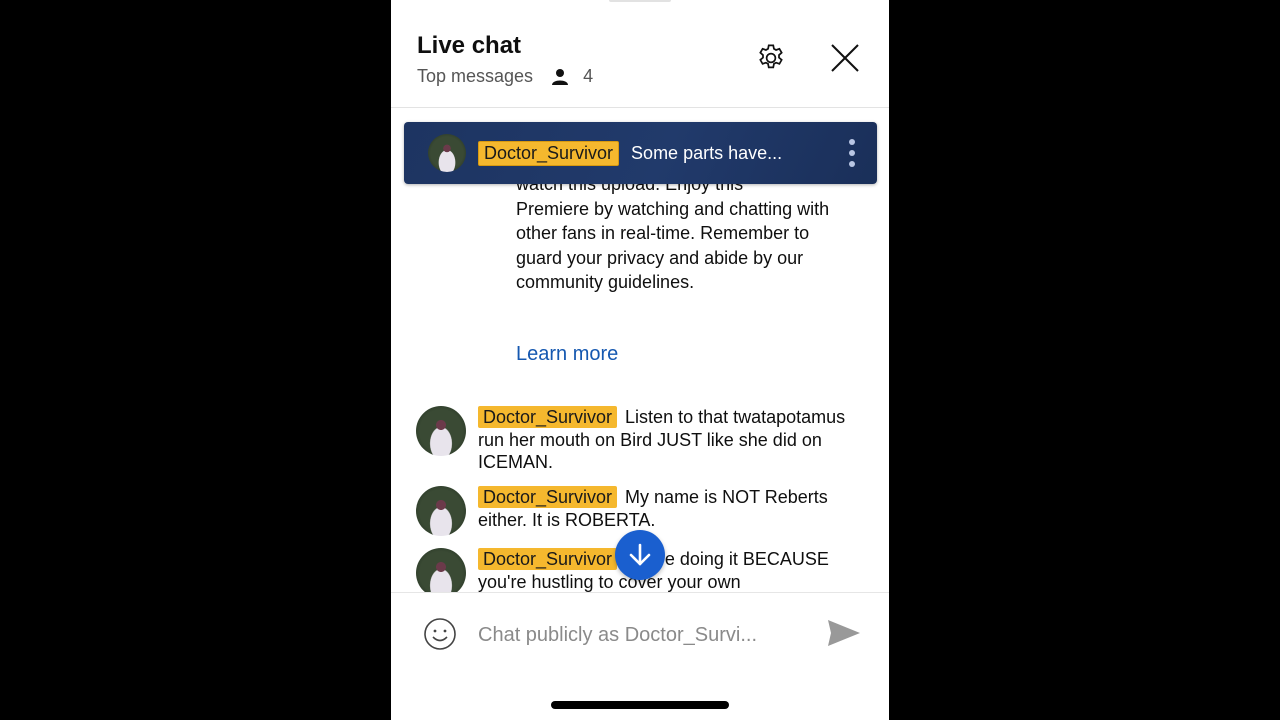  Describe the element at coordinates (640, 54) in the screenshot. I see `chat-header: Live chat Top messages 4` at that location.